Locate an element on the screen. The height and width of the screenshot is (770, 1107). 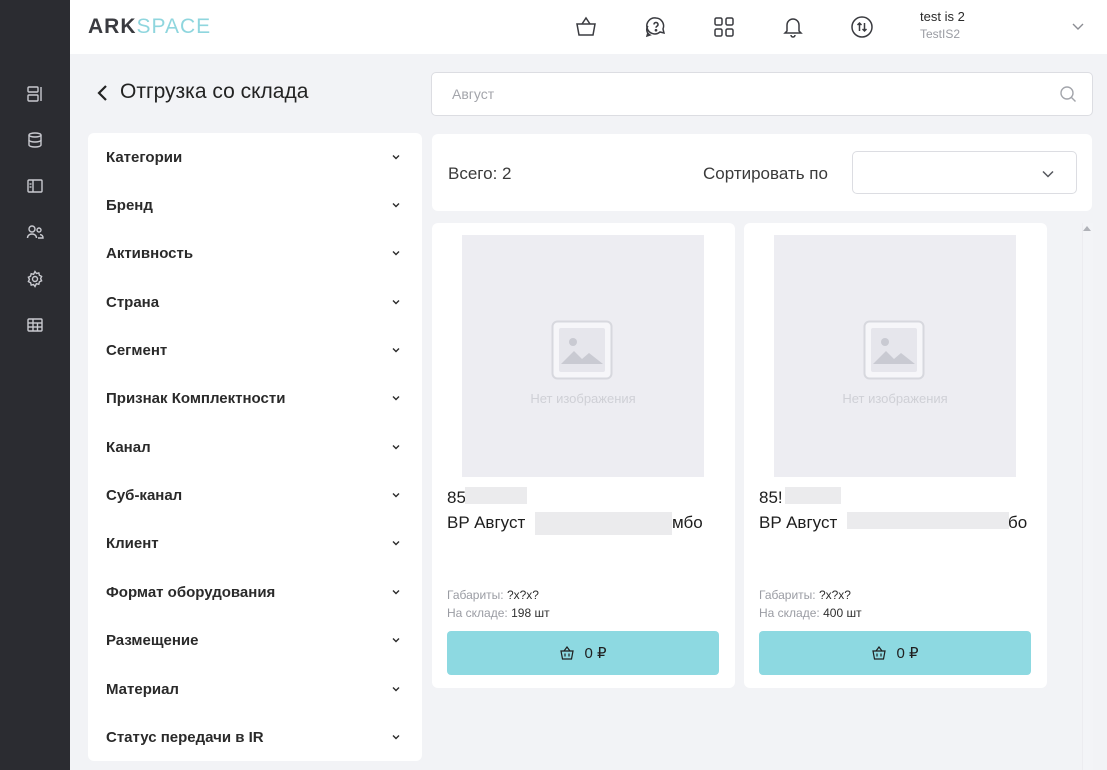
search-icon is located at coordinates (1068, 94).